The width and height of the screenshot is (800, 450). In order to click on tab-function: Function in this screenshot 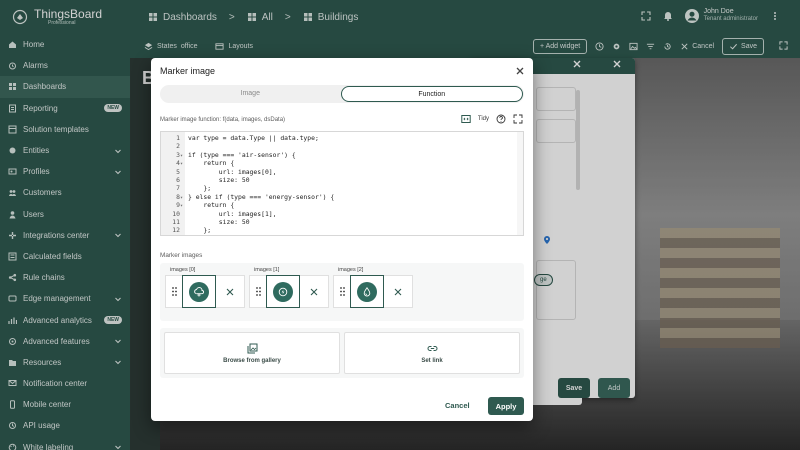, I will do `click(431, 94)`.